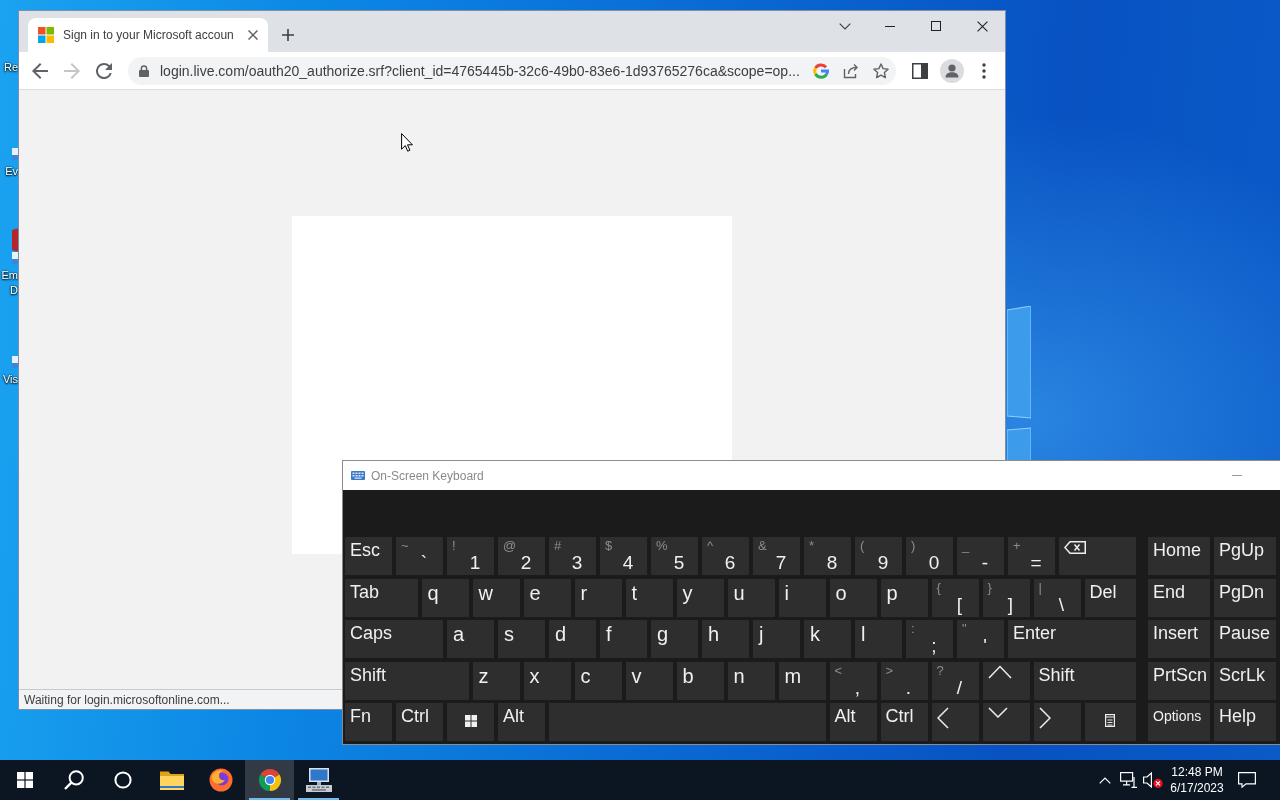 The image size is (1280, 800). What do you see at coordinates (572, 556) in the screenshot?
I see `keyboard-key: # 3` at bounding box center [572, 556].